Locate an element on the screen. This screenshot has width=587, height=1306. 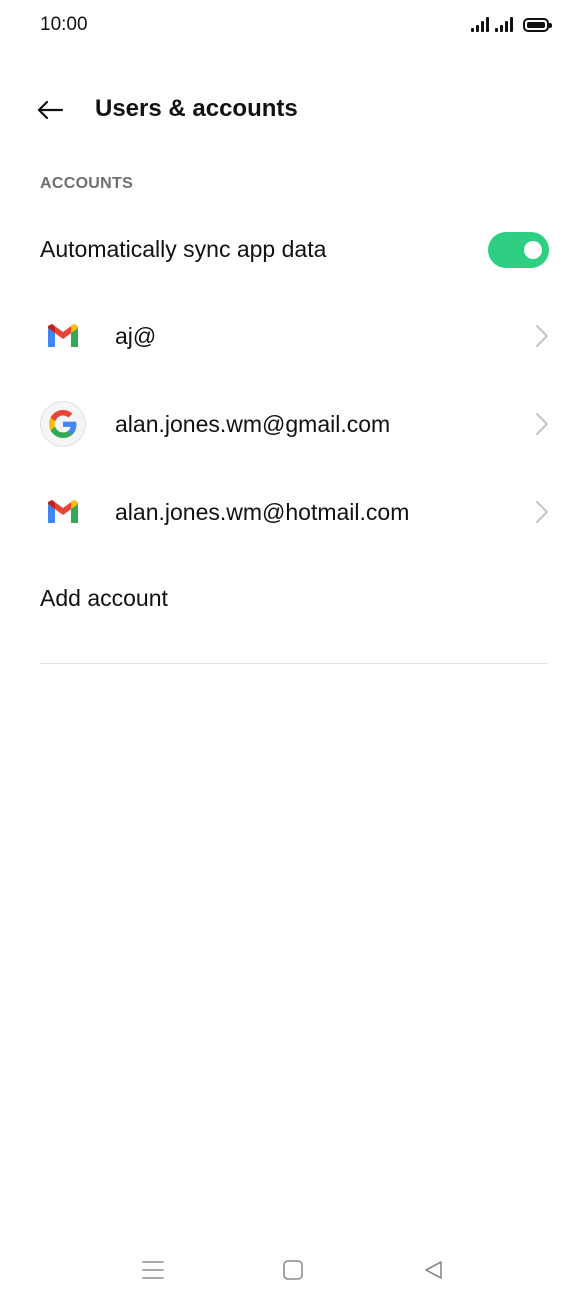
status-time: 10:00 is located at coordinates (64, 24).